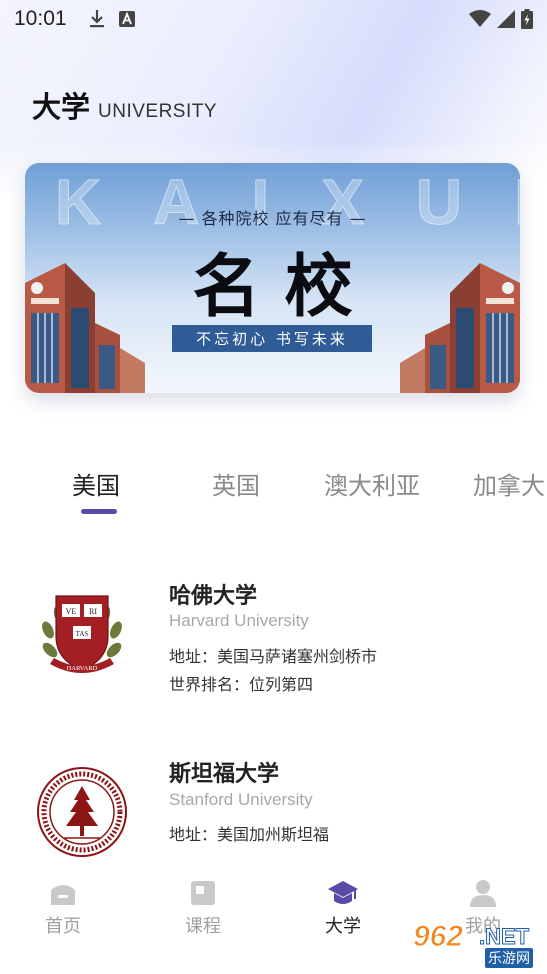 The width and height of the screenshot is (547, 974). What do you see at coordinates (241, 799) in the screenshot?
I see `university-name-en: Stanford University` at bounding box center [241, 799].